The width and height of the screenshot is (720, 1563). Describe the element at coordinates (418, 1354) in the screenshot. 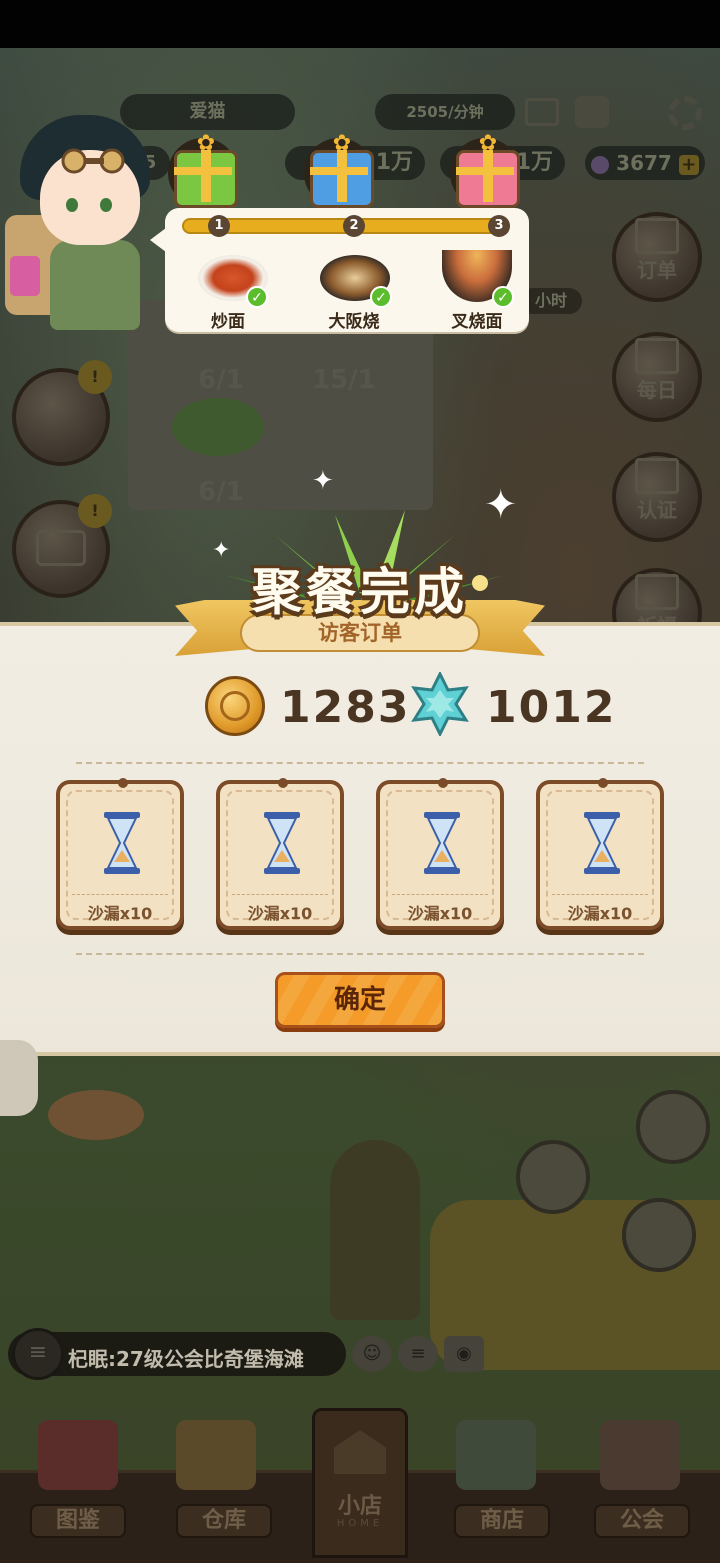

I see `speech-icon: ≡` at that location.